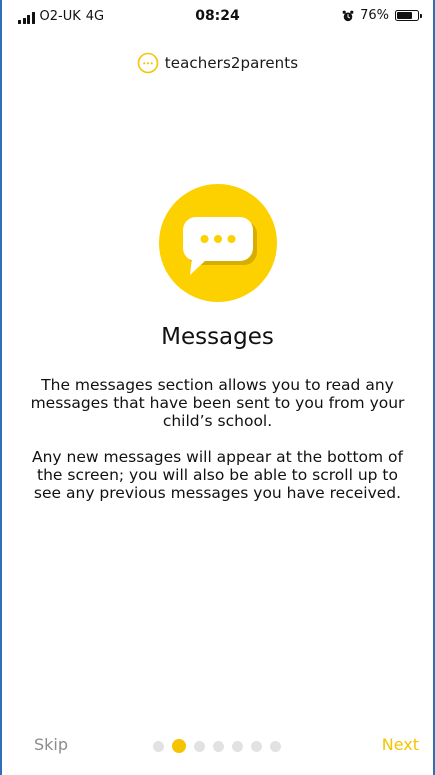 Image resolution: width=435 pixels, height=775 pixels. I want to click on alarm-icon, so click(348, 15).